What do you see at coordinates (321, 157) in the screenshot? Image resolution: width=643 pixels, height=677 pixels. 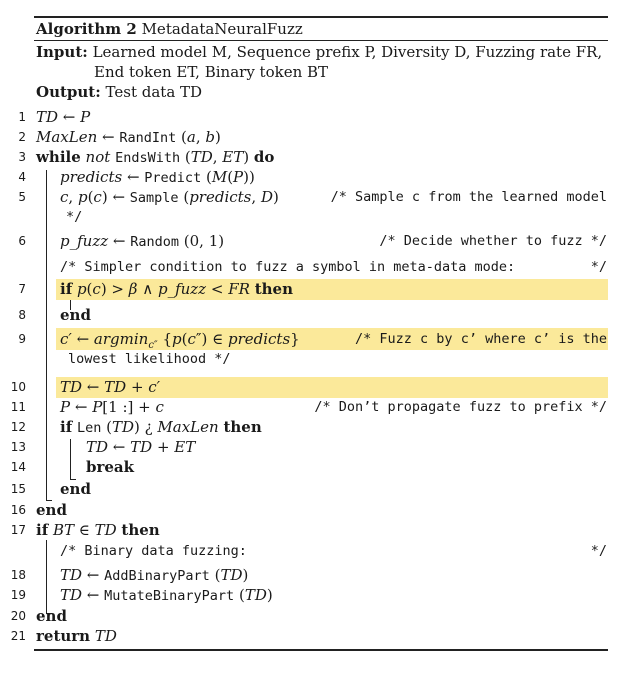 I see `algo-line: 3 while not EndsWith (TD, ET) do` at bounding box center [321, 157].